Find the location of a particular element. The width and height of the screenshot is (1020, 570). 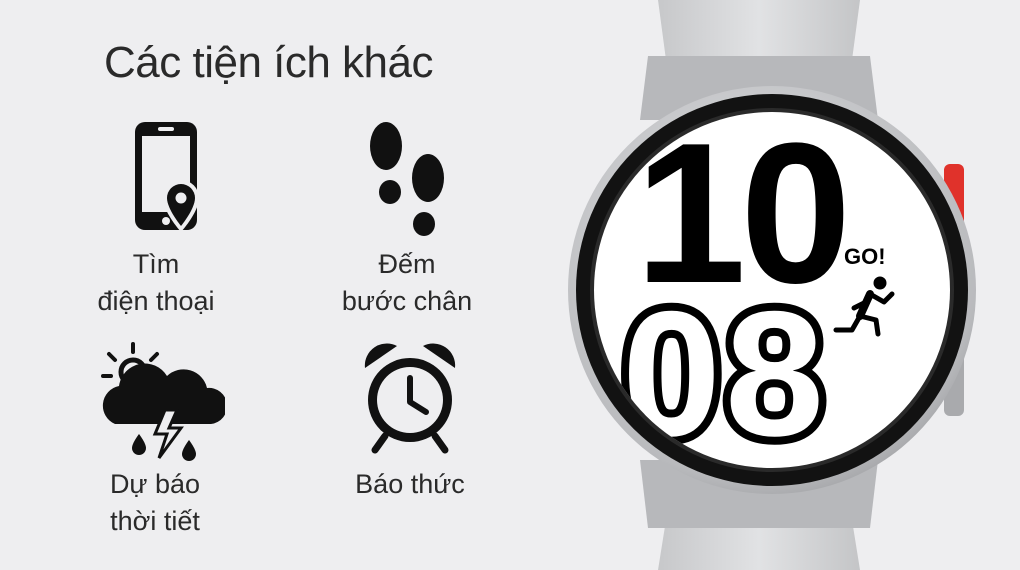

footsteps-icon is located at coordinates (407, 179).